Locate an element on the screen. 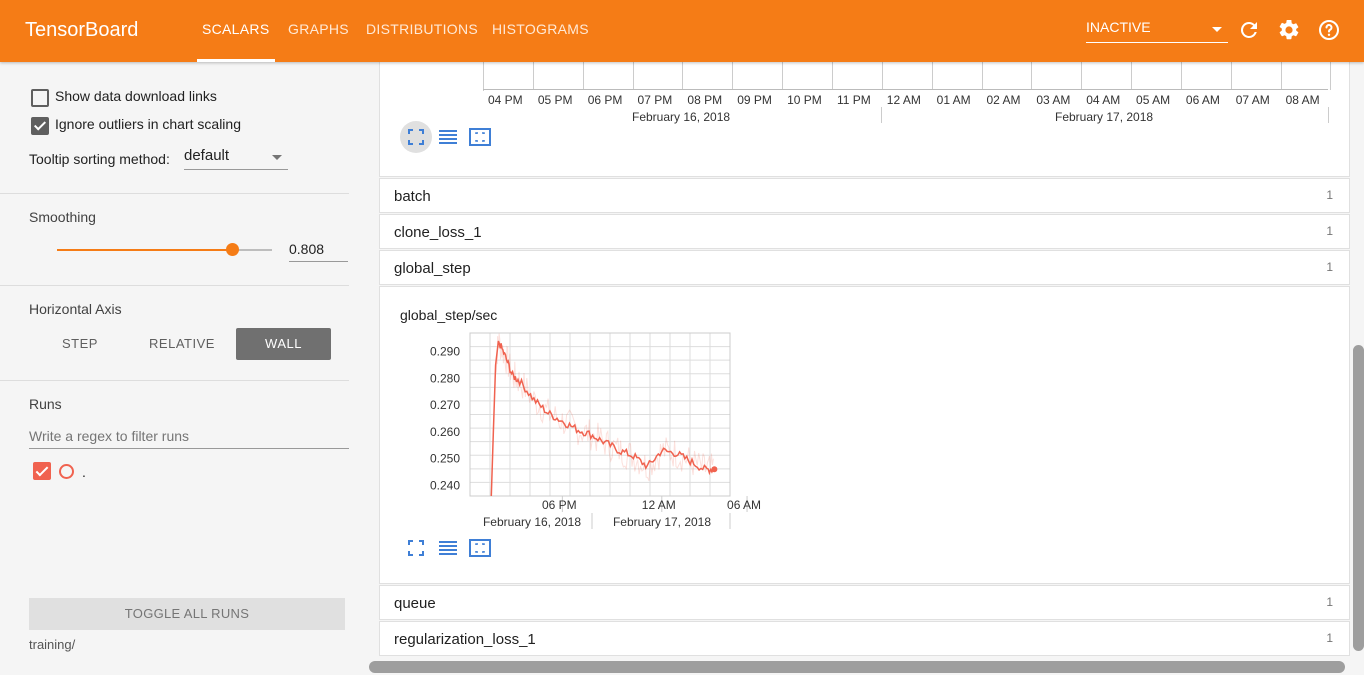 The height and width of the screenshot is (675, 1364). axis-step-button: STEP is located at coordinates (80, 344).